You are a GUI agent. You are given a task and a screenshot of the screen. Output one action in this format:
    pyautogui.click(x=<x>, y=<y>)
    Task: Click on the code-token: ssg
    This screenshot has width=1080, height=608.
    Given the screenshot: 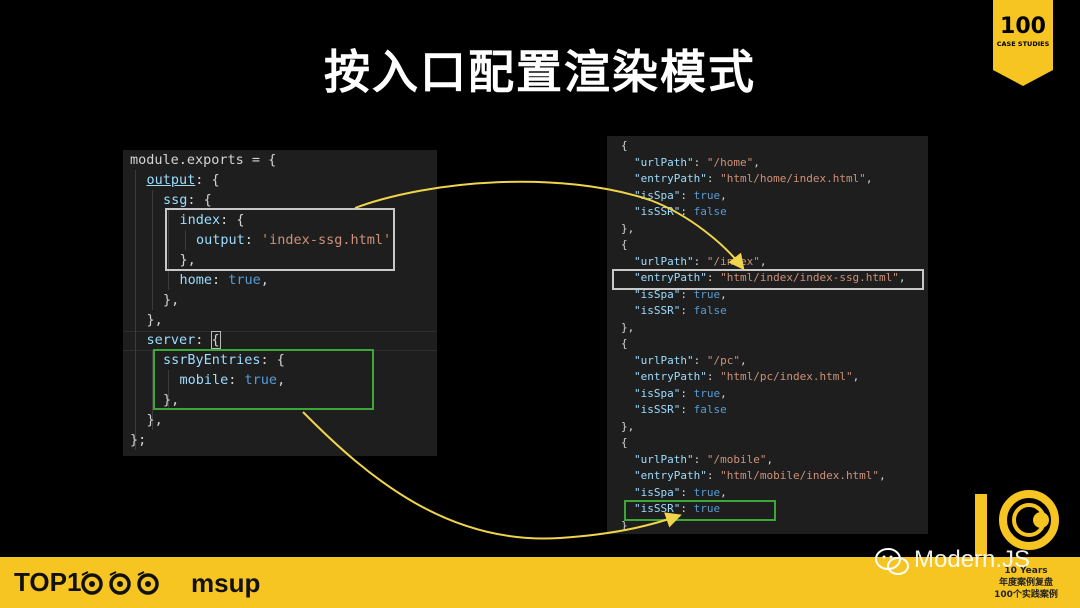 What is the action you would take?
    pyautogui.click(x=175, y=200)
    